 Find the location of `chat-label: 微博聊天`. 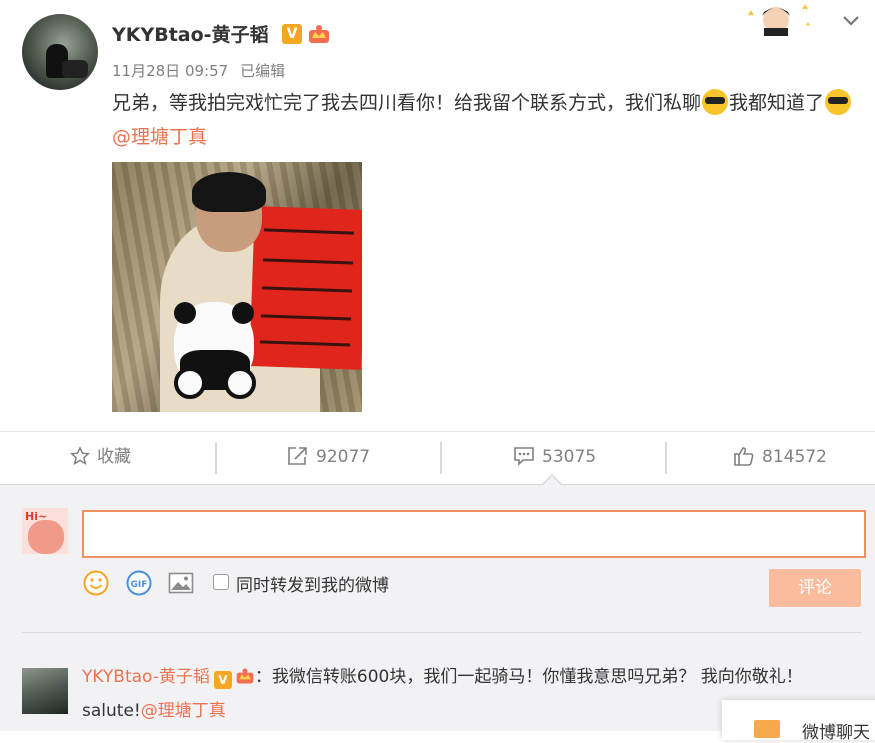

chat-label: 微博聊天 is located at coordinates (836, 733).